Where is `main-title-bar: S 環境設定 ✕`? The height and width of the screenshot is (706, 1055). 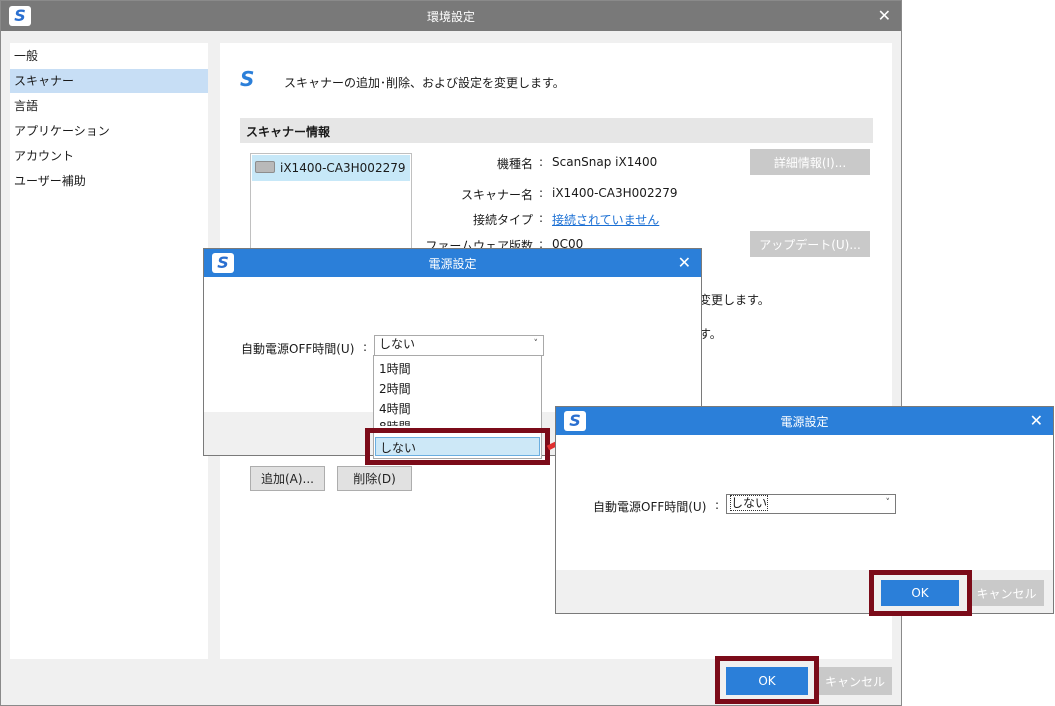
main-title-bar: S 環境設定 ✕ is located at coordinates (451, 16).